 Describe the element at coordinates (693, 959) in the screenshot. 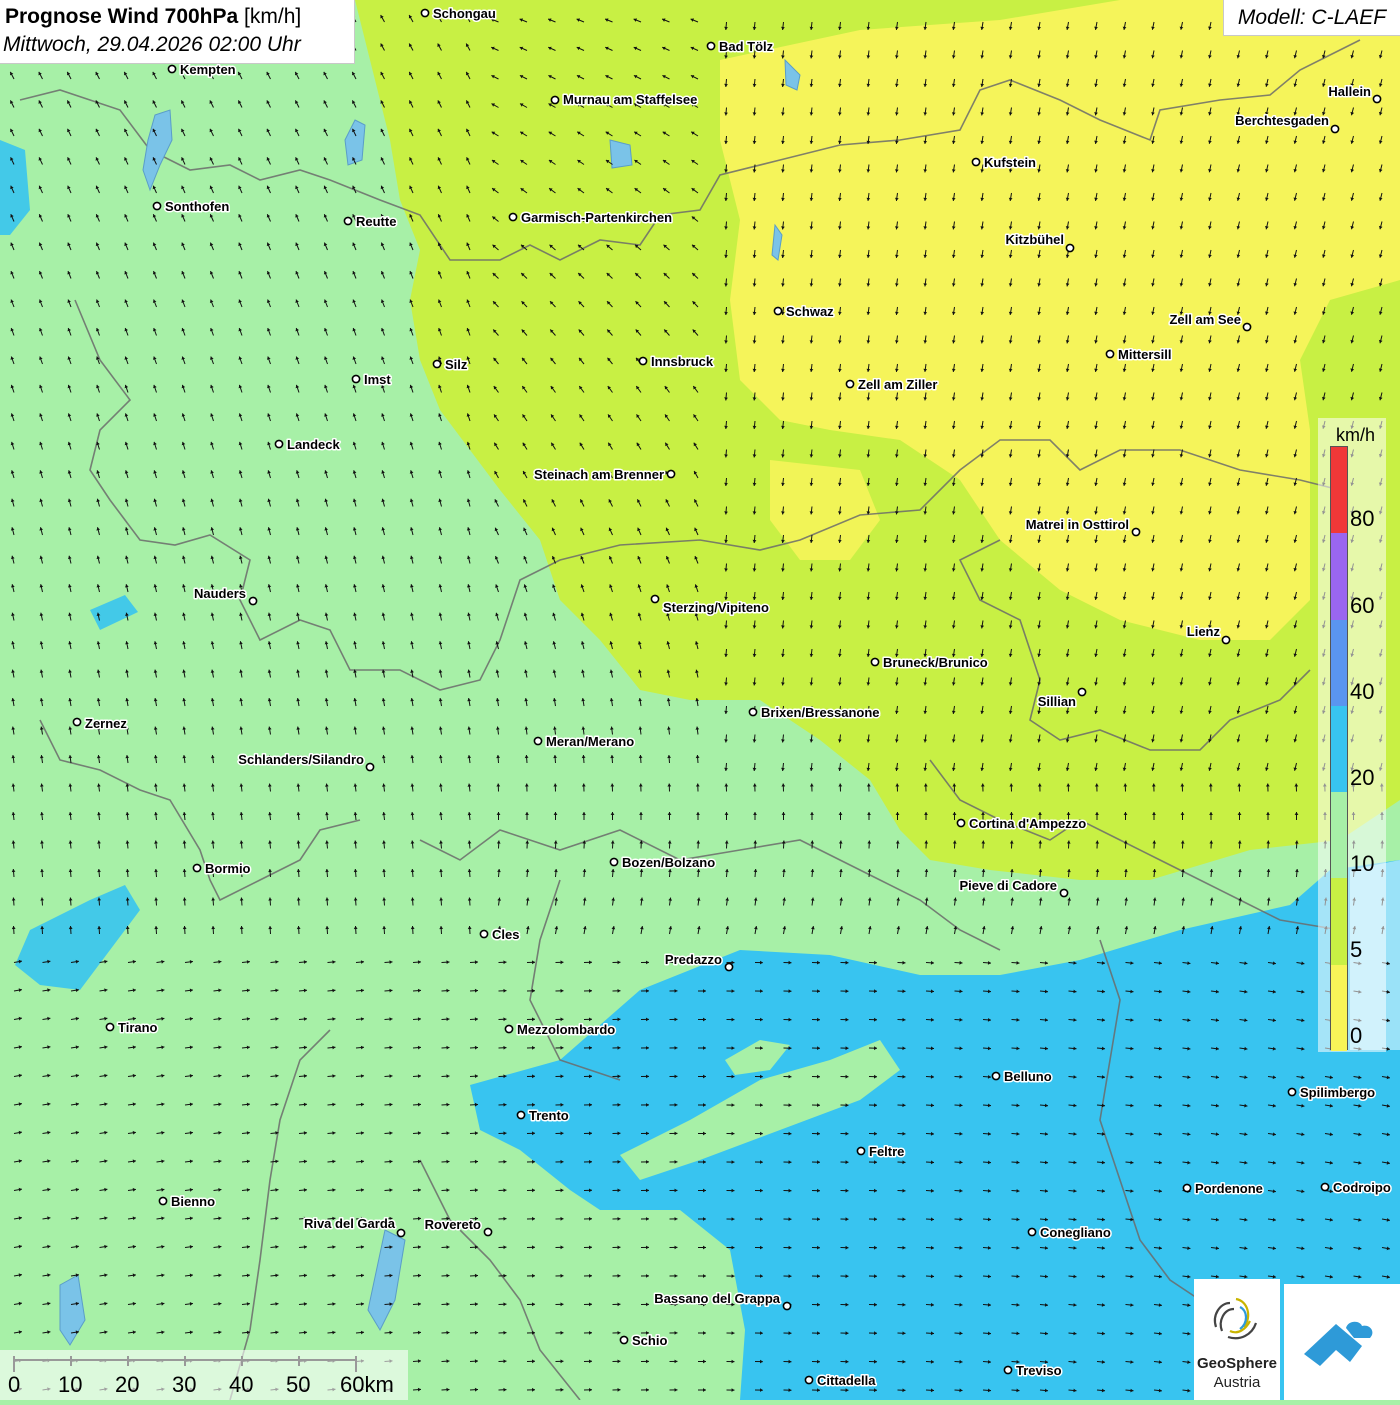

I see `city-label: Predazzo` at that location.